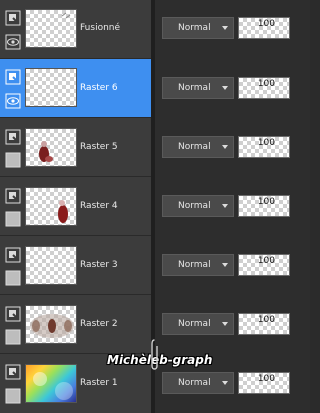  Describe the element at coordinates (99, 206) in the screenshot. I see `layer-name: Raster 4` at that location.